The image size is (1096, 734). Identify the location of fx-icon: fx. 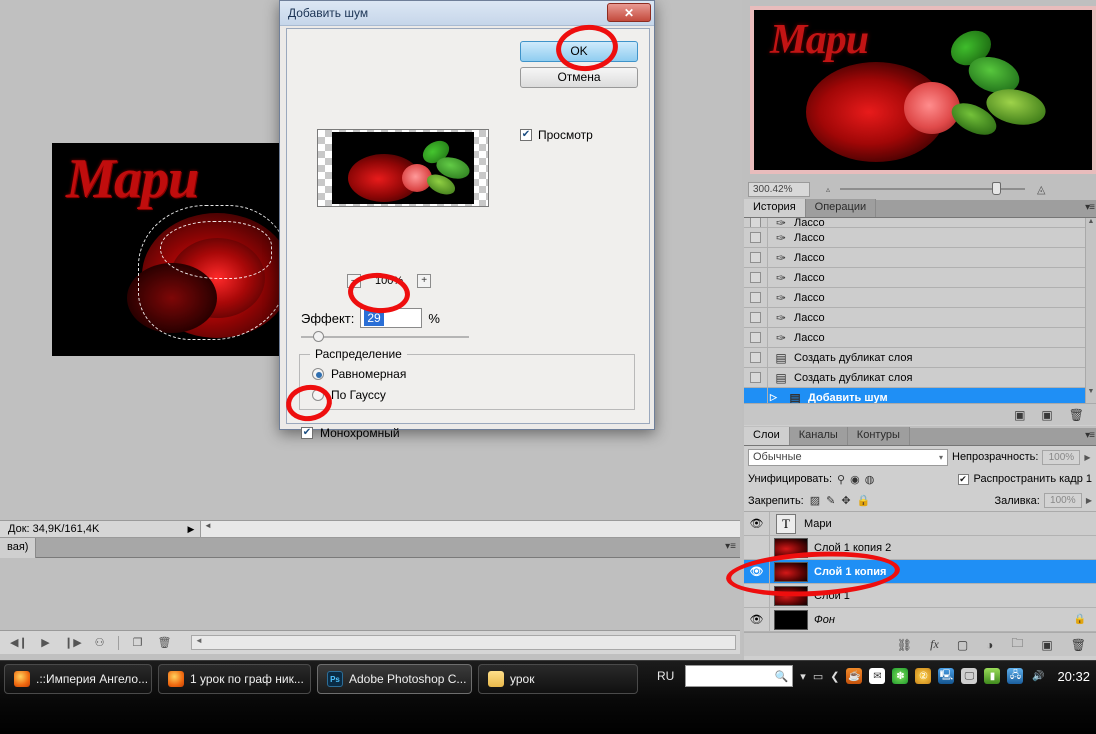
(934, 644).